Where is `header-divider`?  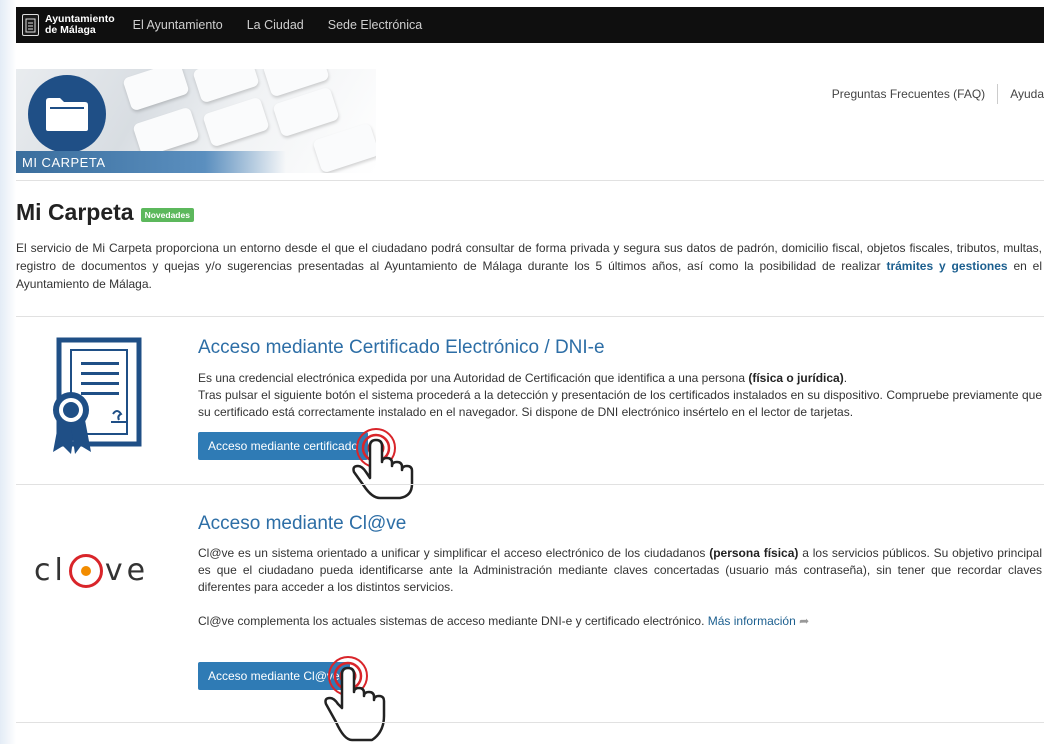
header-divider is located at coordinates (530, 180).